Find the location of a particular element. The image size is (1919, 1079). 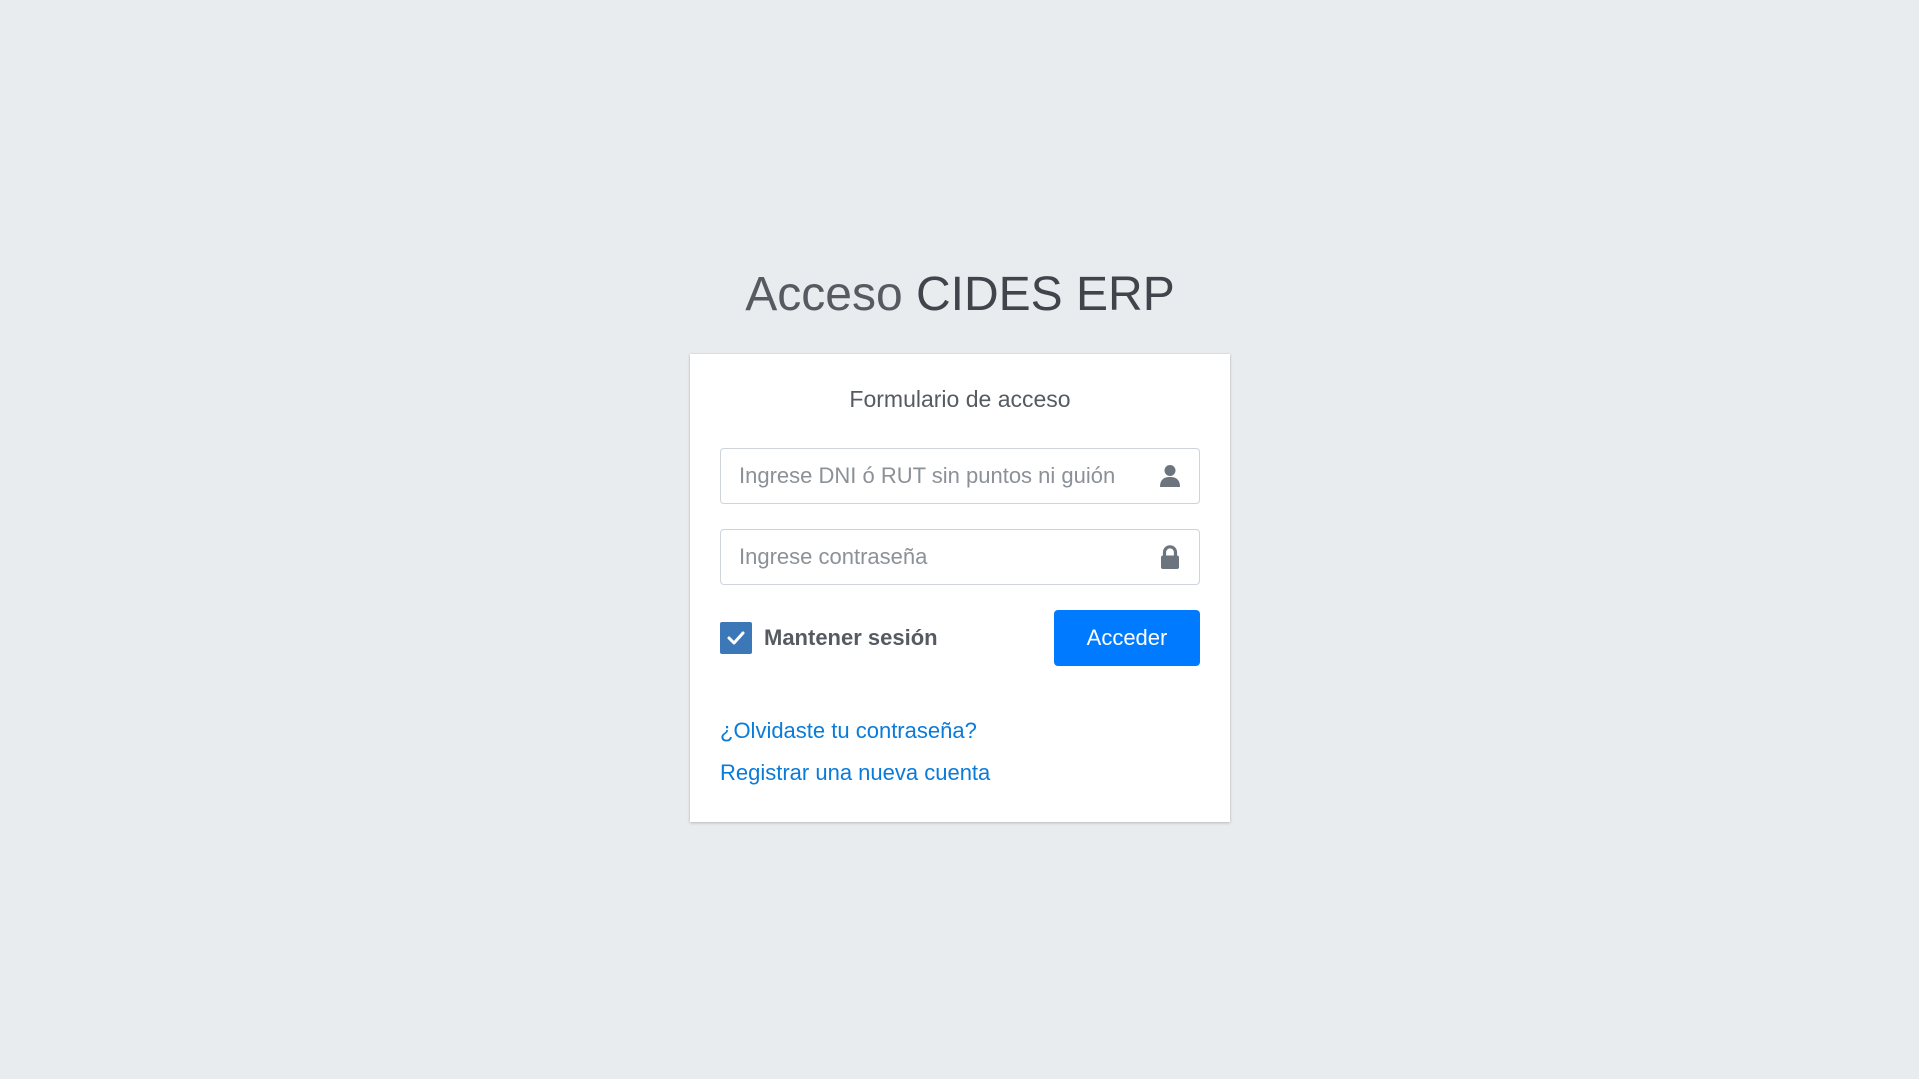

form-actions: Mantener sesión Acceder is located at coordinates (960, 638).